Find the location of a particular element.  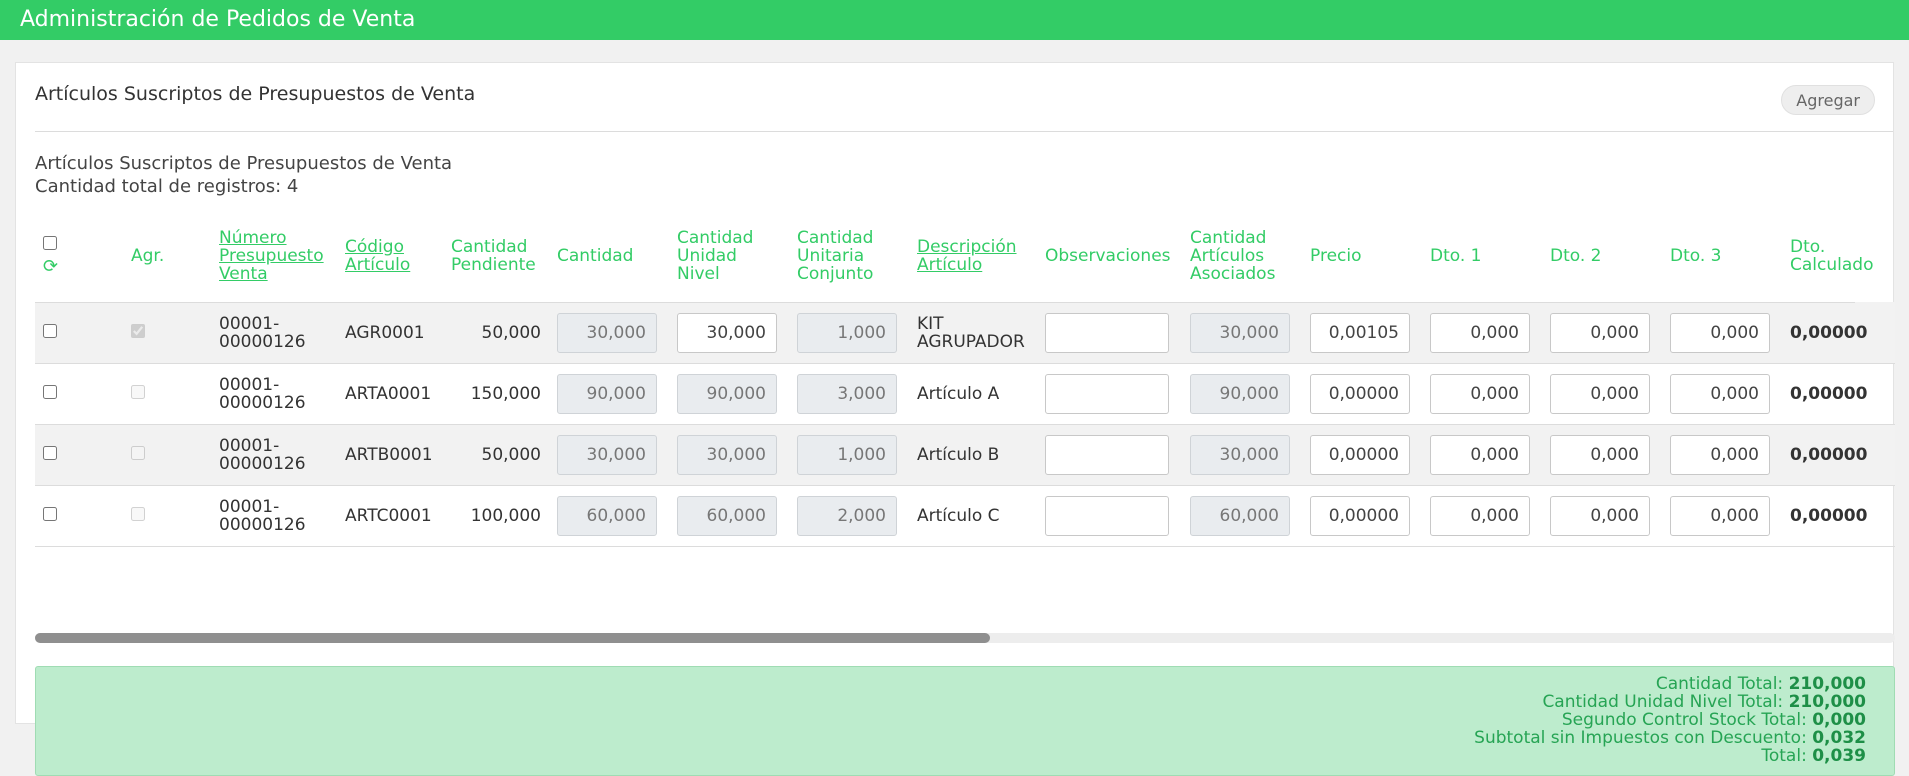

col-observaciones-label: Observaciones is located at coordinates (1108, 255).